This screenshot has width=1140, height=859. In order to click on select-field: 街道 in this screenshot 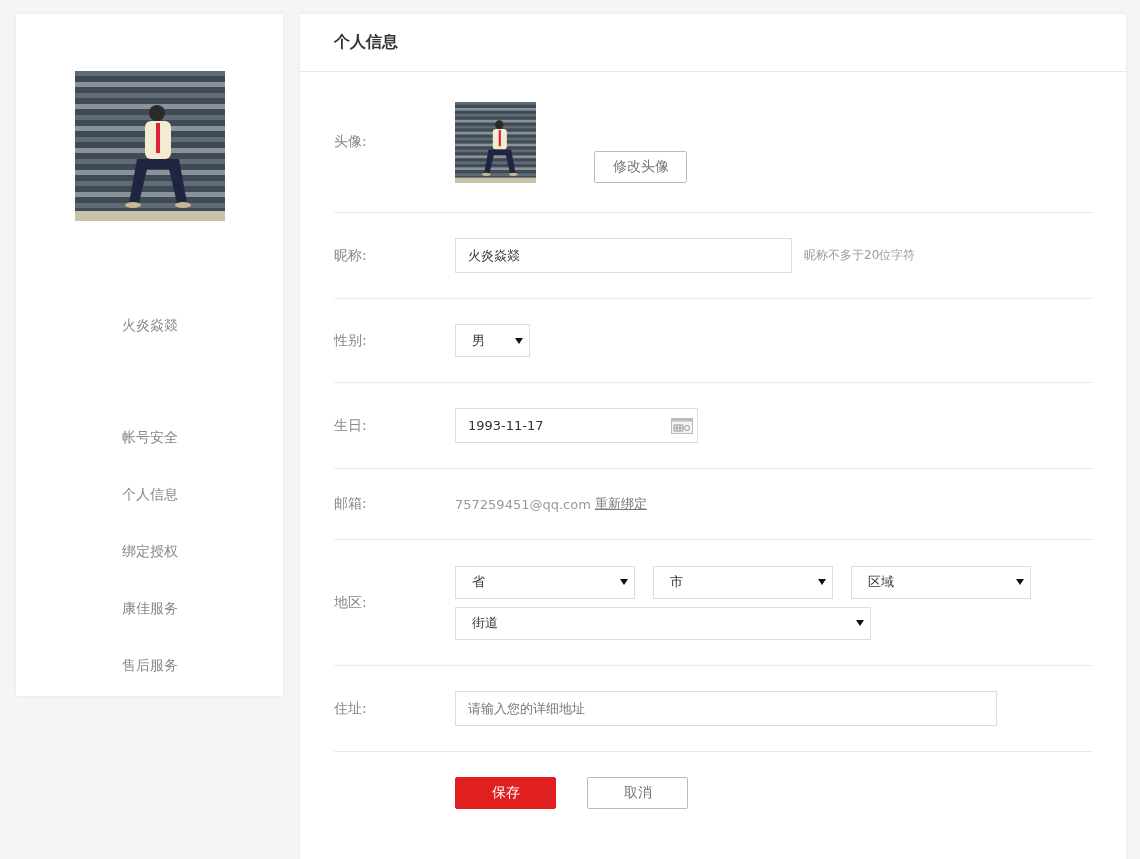, I will do `click(663, 623)`.